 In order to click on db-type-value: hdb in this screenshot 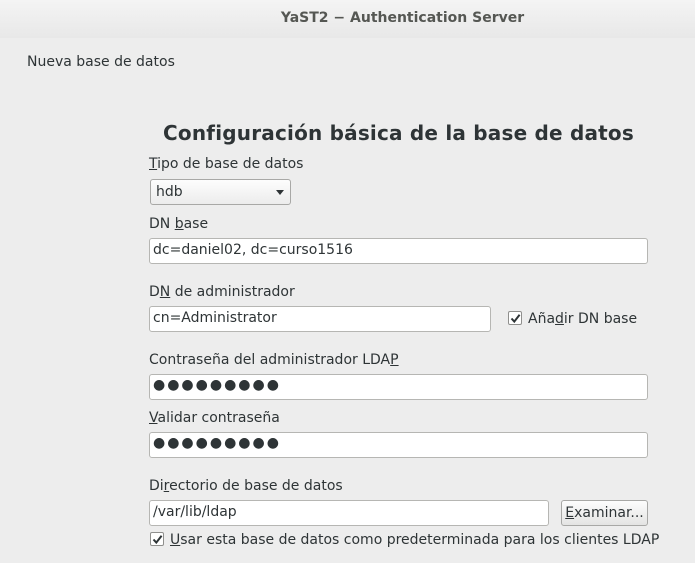, I will do `click(169, 192)`.